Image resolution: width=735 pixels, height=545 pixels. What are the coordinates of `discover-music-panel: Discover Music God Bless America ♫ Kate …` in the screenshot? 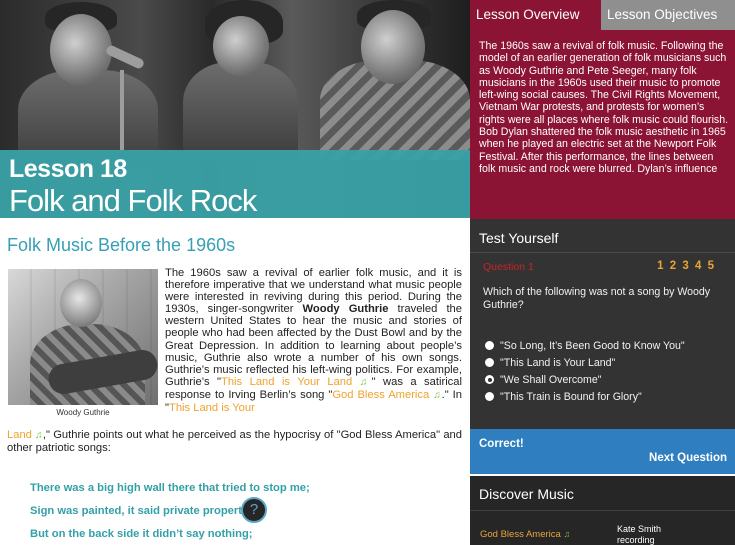 It's located at (602, 510).